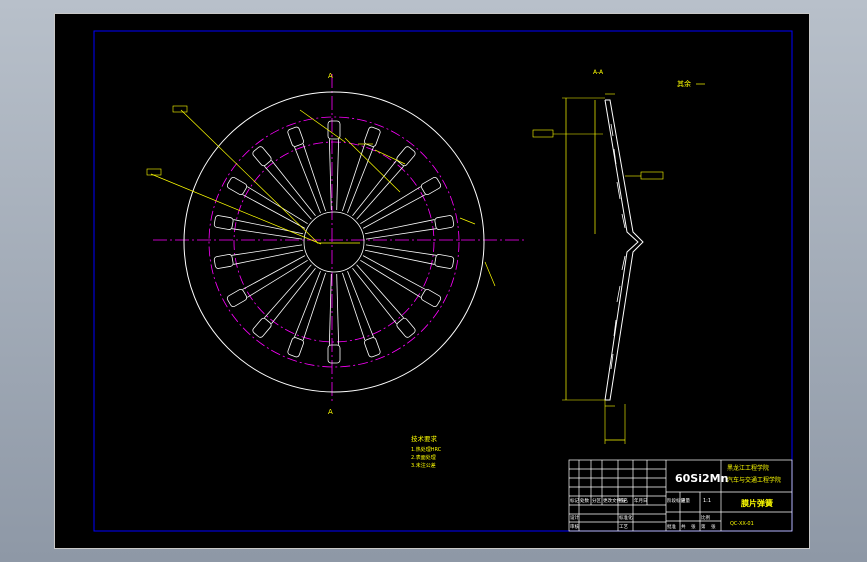 The image size is (867, 562). Describe the element at coordinates (683, 526) in the screenshot. I see `title-block-label: 共` at that location.